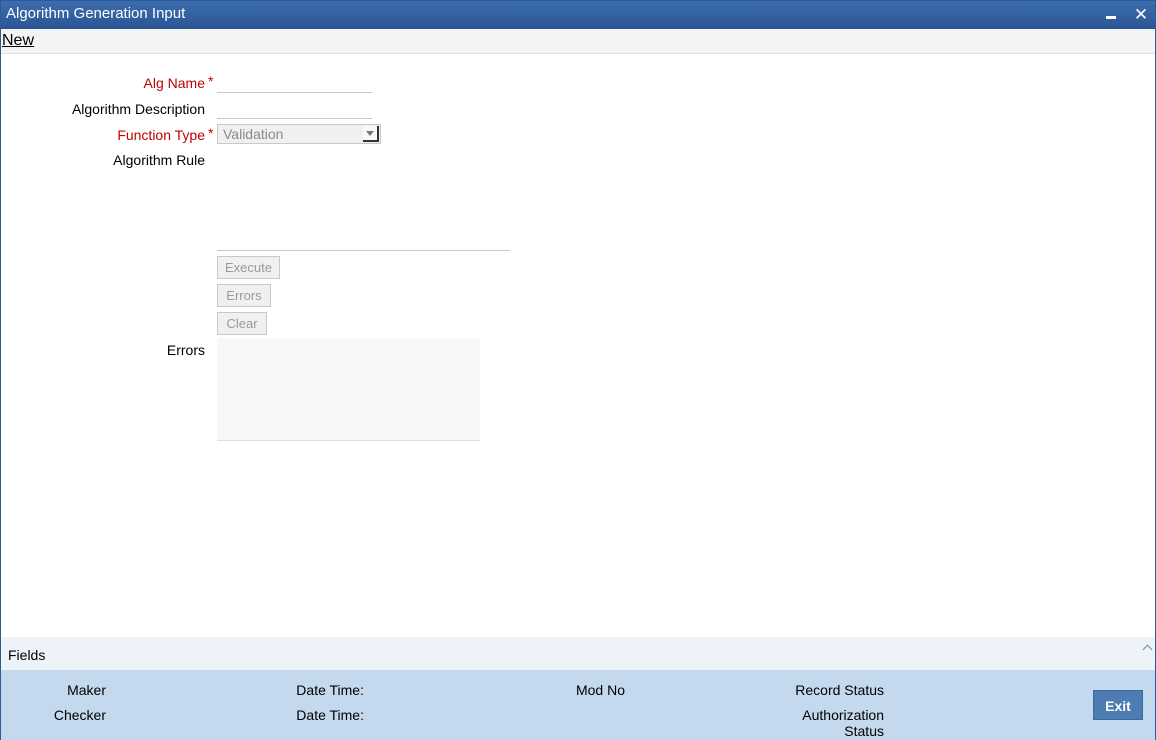 The image size is (1156, 740). Describe the element at coordinates (578, 15) in the screenshot. I see `title-bar: Algorithm Generation Input ✕` at that location.